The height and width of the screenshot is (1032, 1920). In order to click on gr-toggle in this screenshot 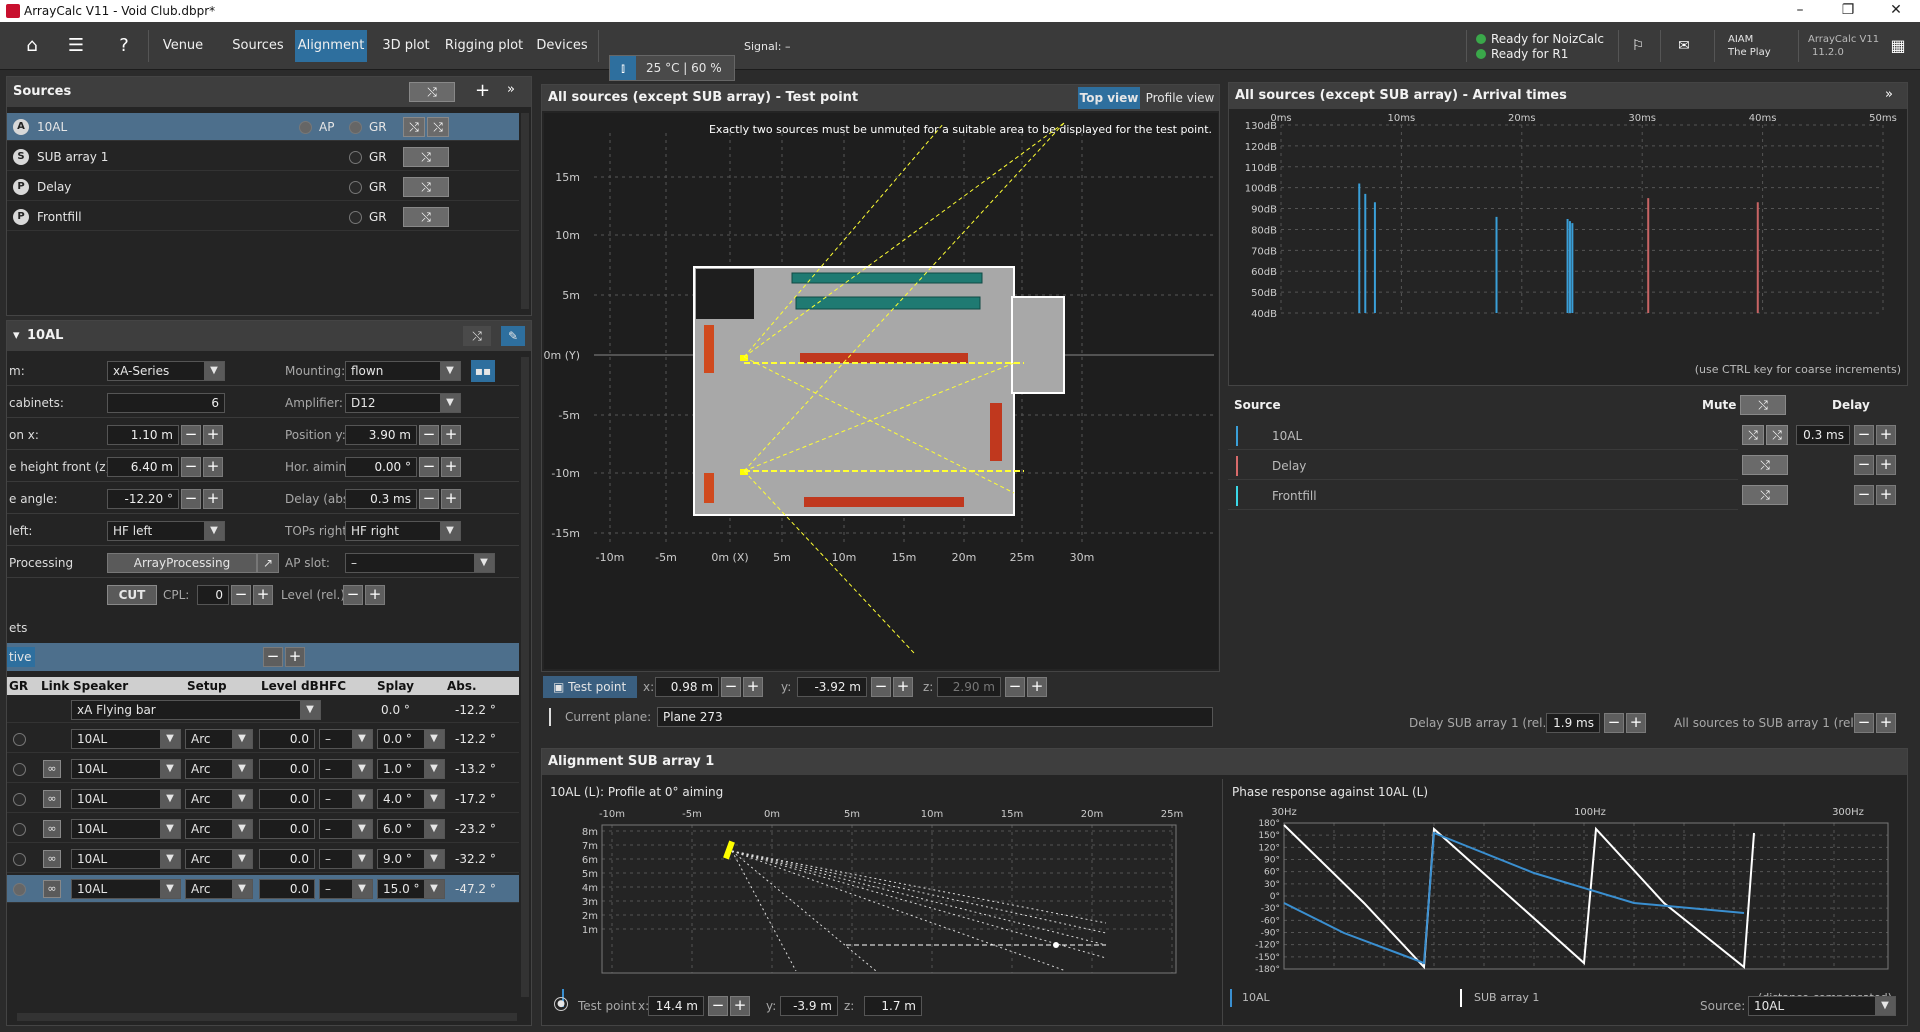, I will do `click(355, 157)`.